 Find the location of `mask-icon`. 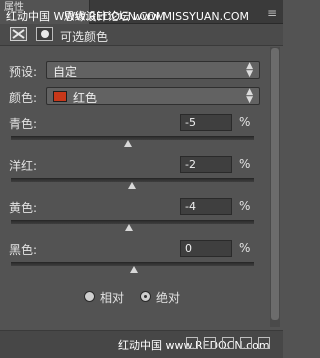

mask-icon is located at coordinates (44, 34).